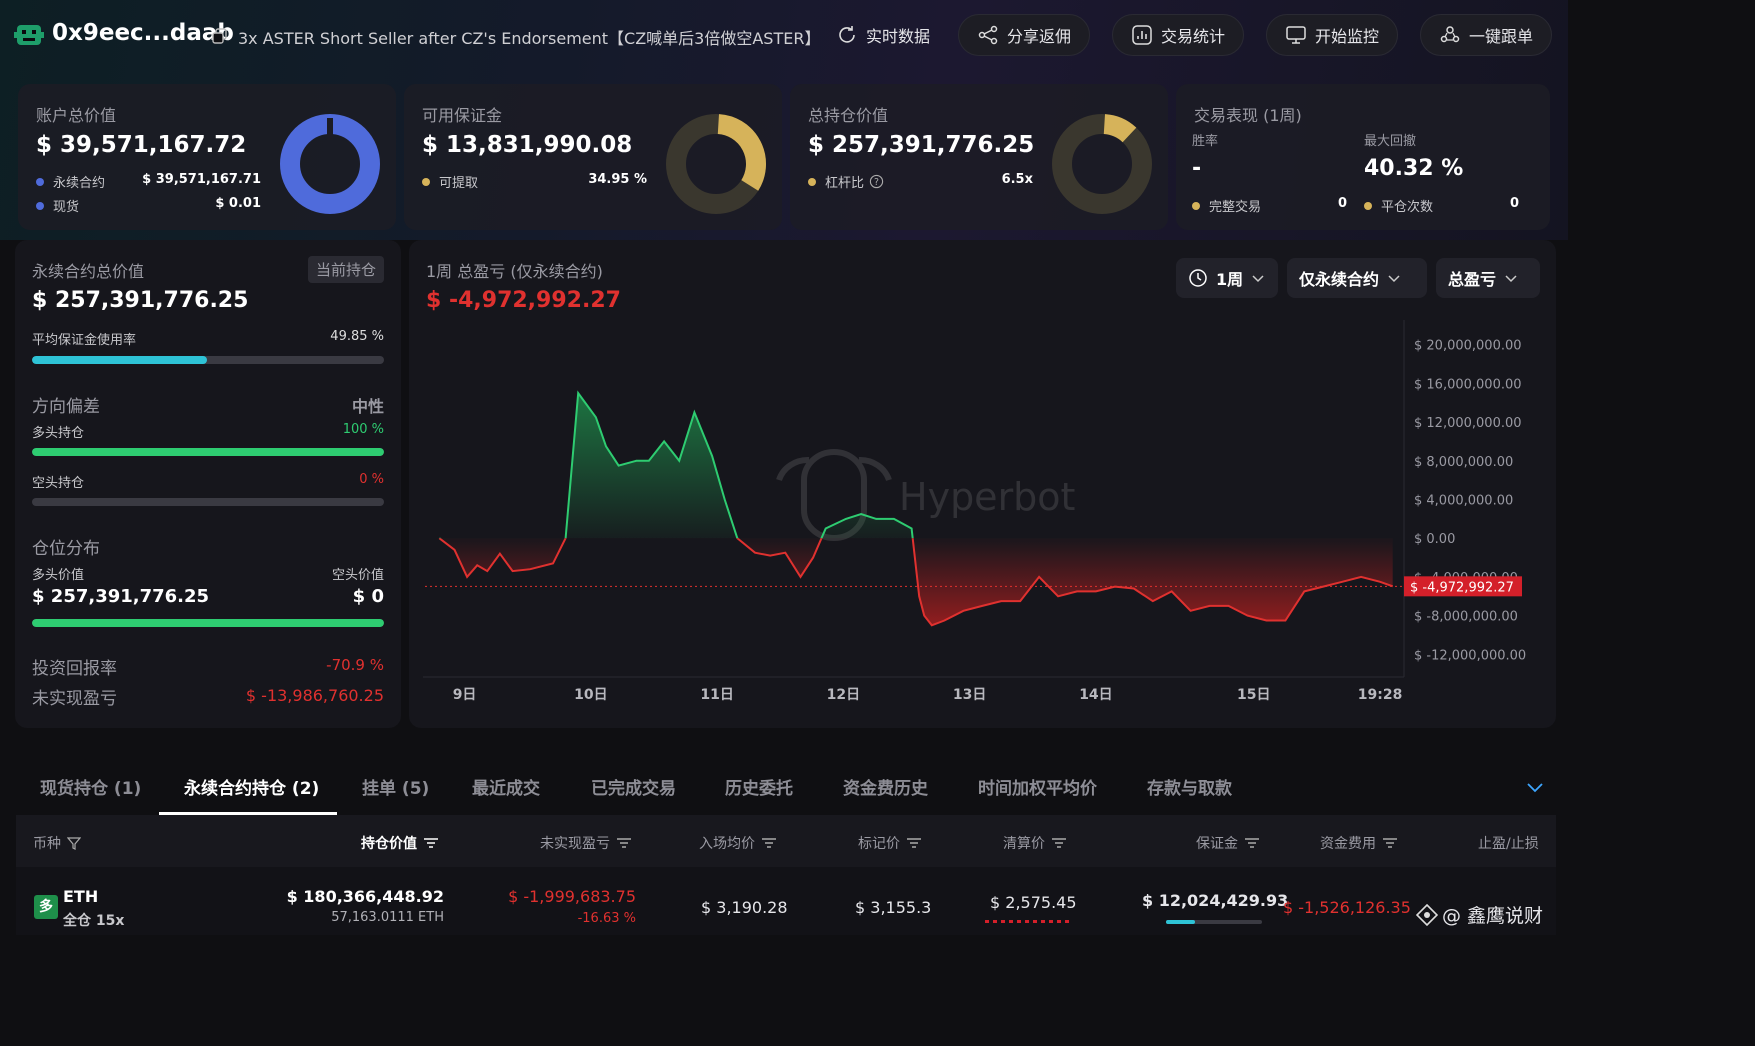 Image resolution: width=1755 pixels, height=1046 pixels. Describe the element at coordinates (898, 36) in the screenshot. I see `realtime-data-label: 实时数据` at that location.